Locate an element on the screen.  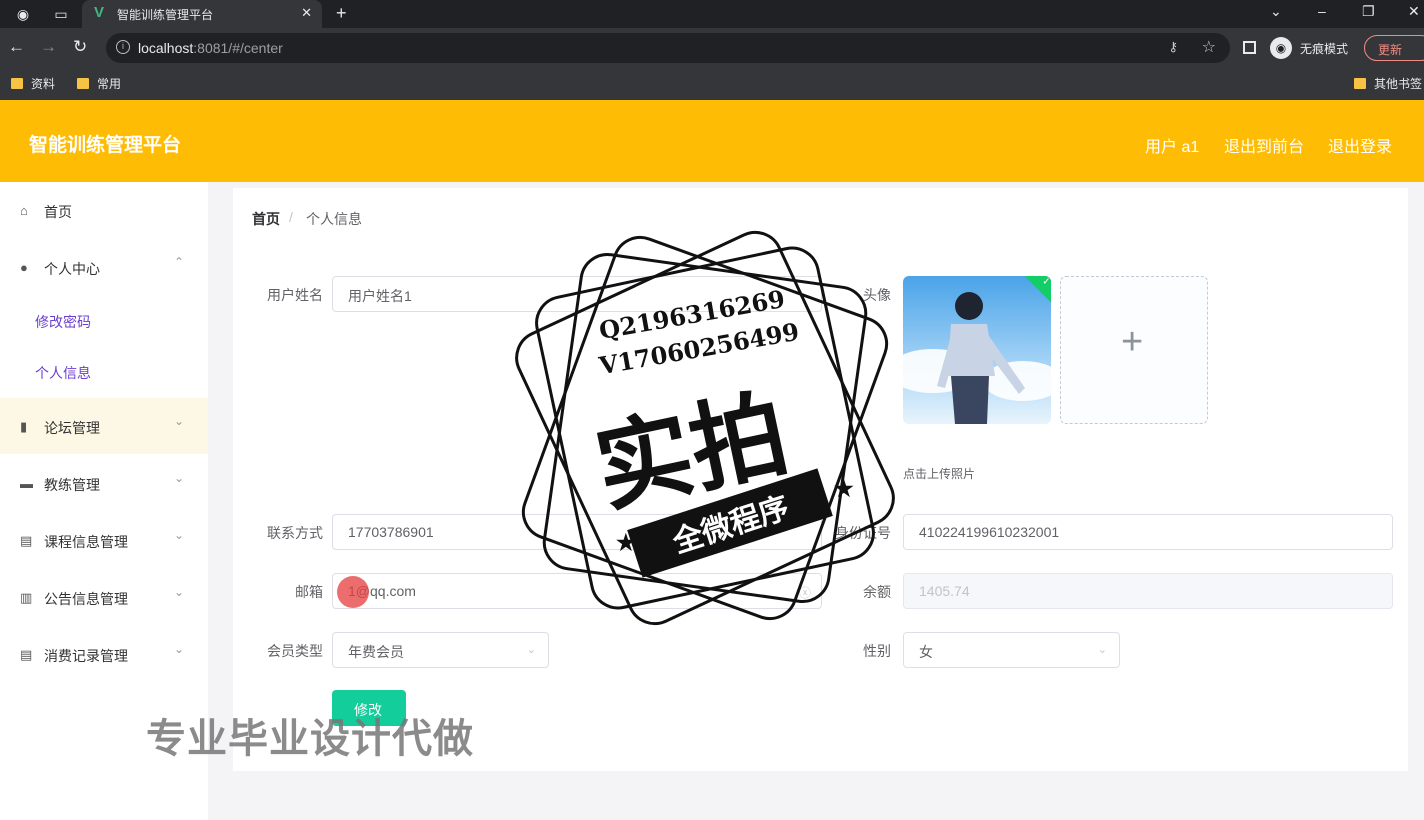
member-type-label: 会员类型 is located at coordinates (295, 651).